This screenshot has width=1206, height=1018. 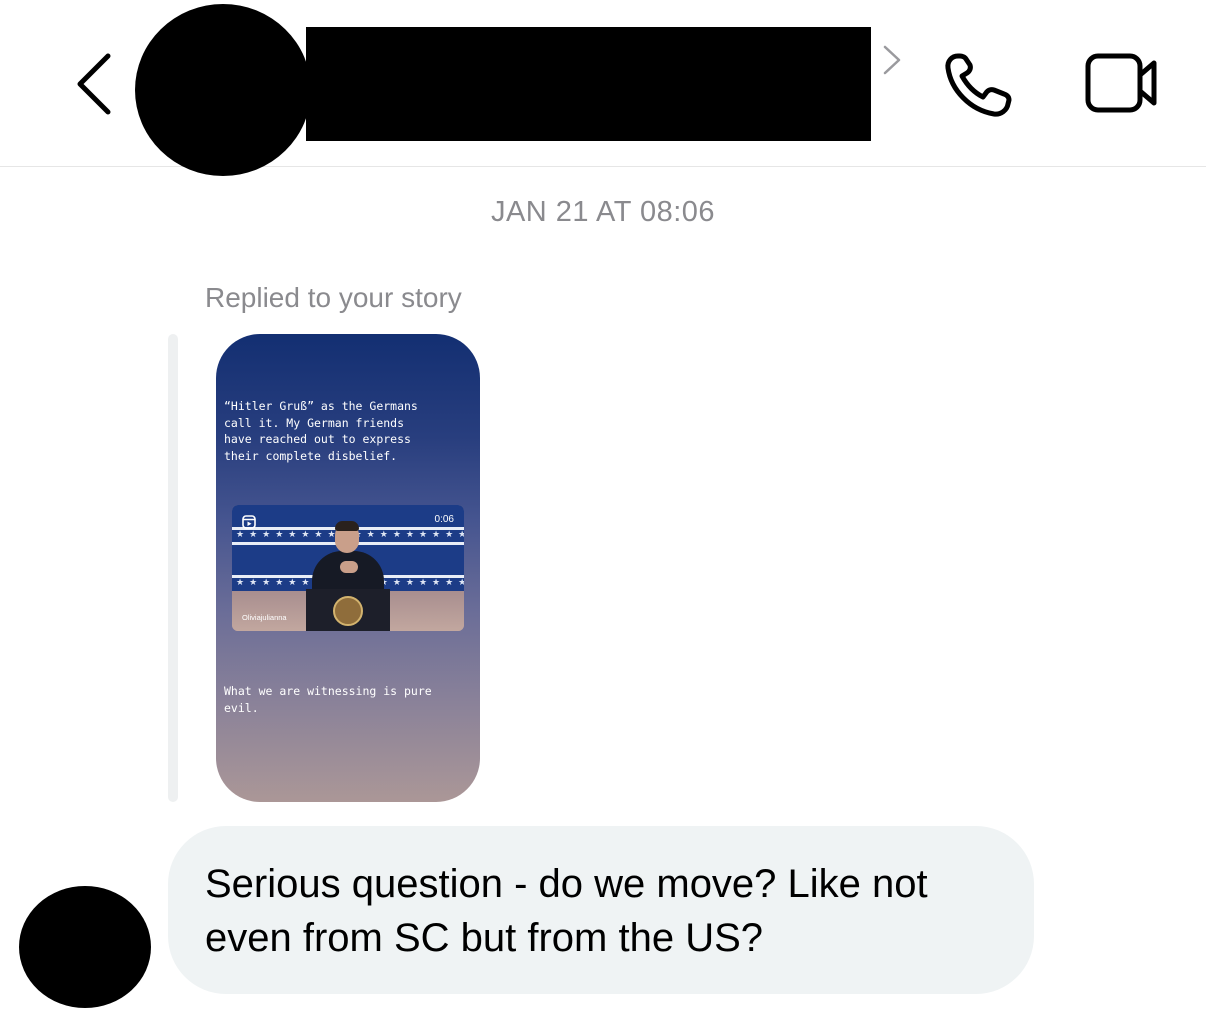 I want to click on story-bottom-text: What we are witnessing is pure evil., so click(x=328, y=699).